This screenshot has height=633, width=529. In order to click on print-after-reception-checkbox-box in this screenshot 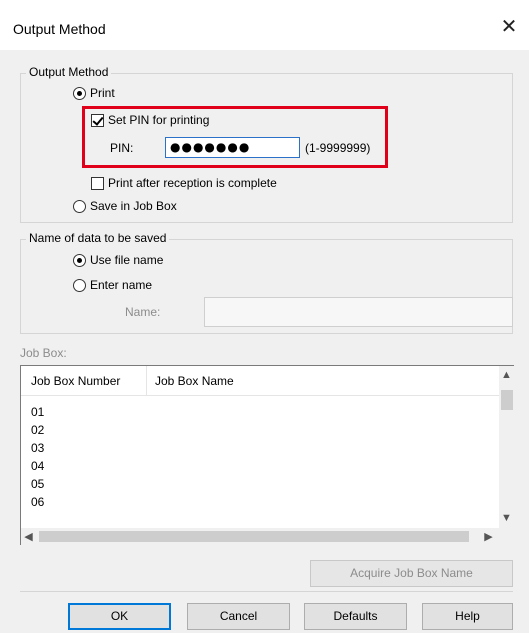, I will do `click(97, 183)`.